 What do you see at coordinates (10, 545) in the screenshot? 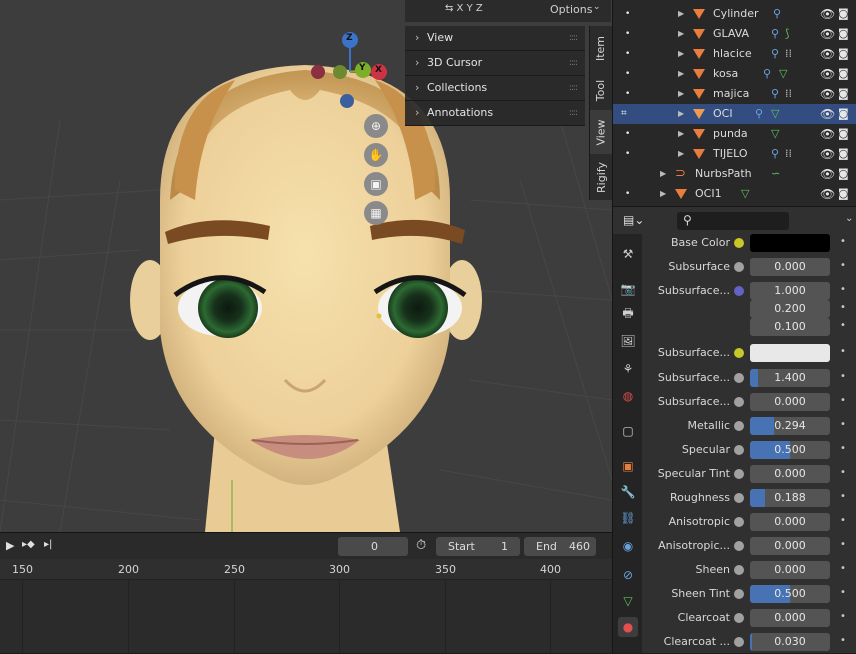
I see `play-icon: ▶` at bounding box center [10, 545].